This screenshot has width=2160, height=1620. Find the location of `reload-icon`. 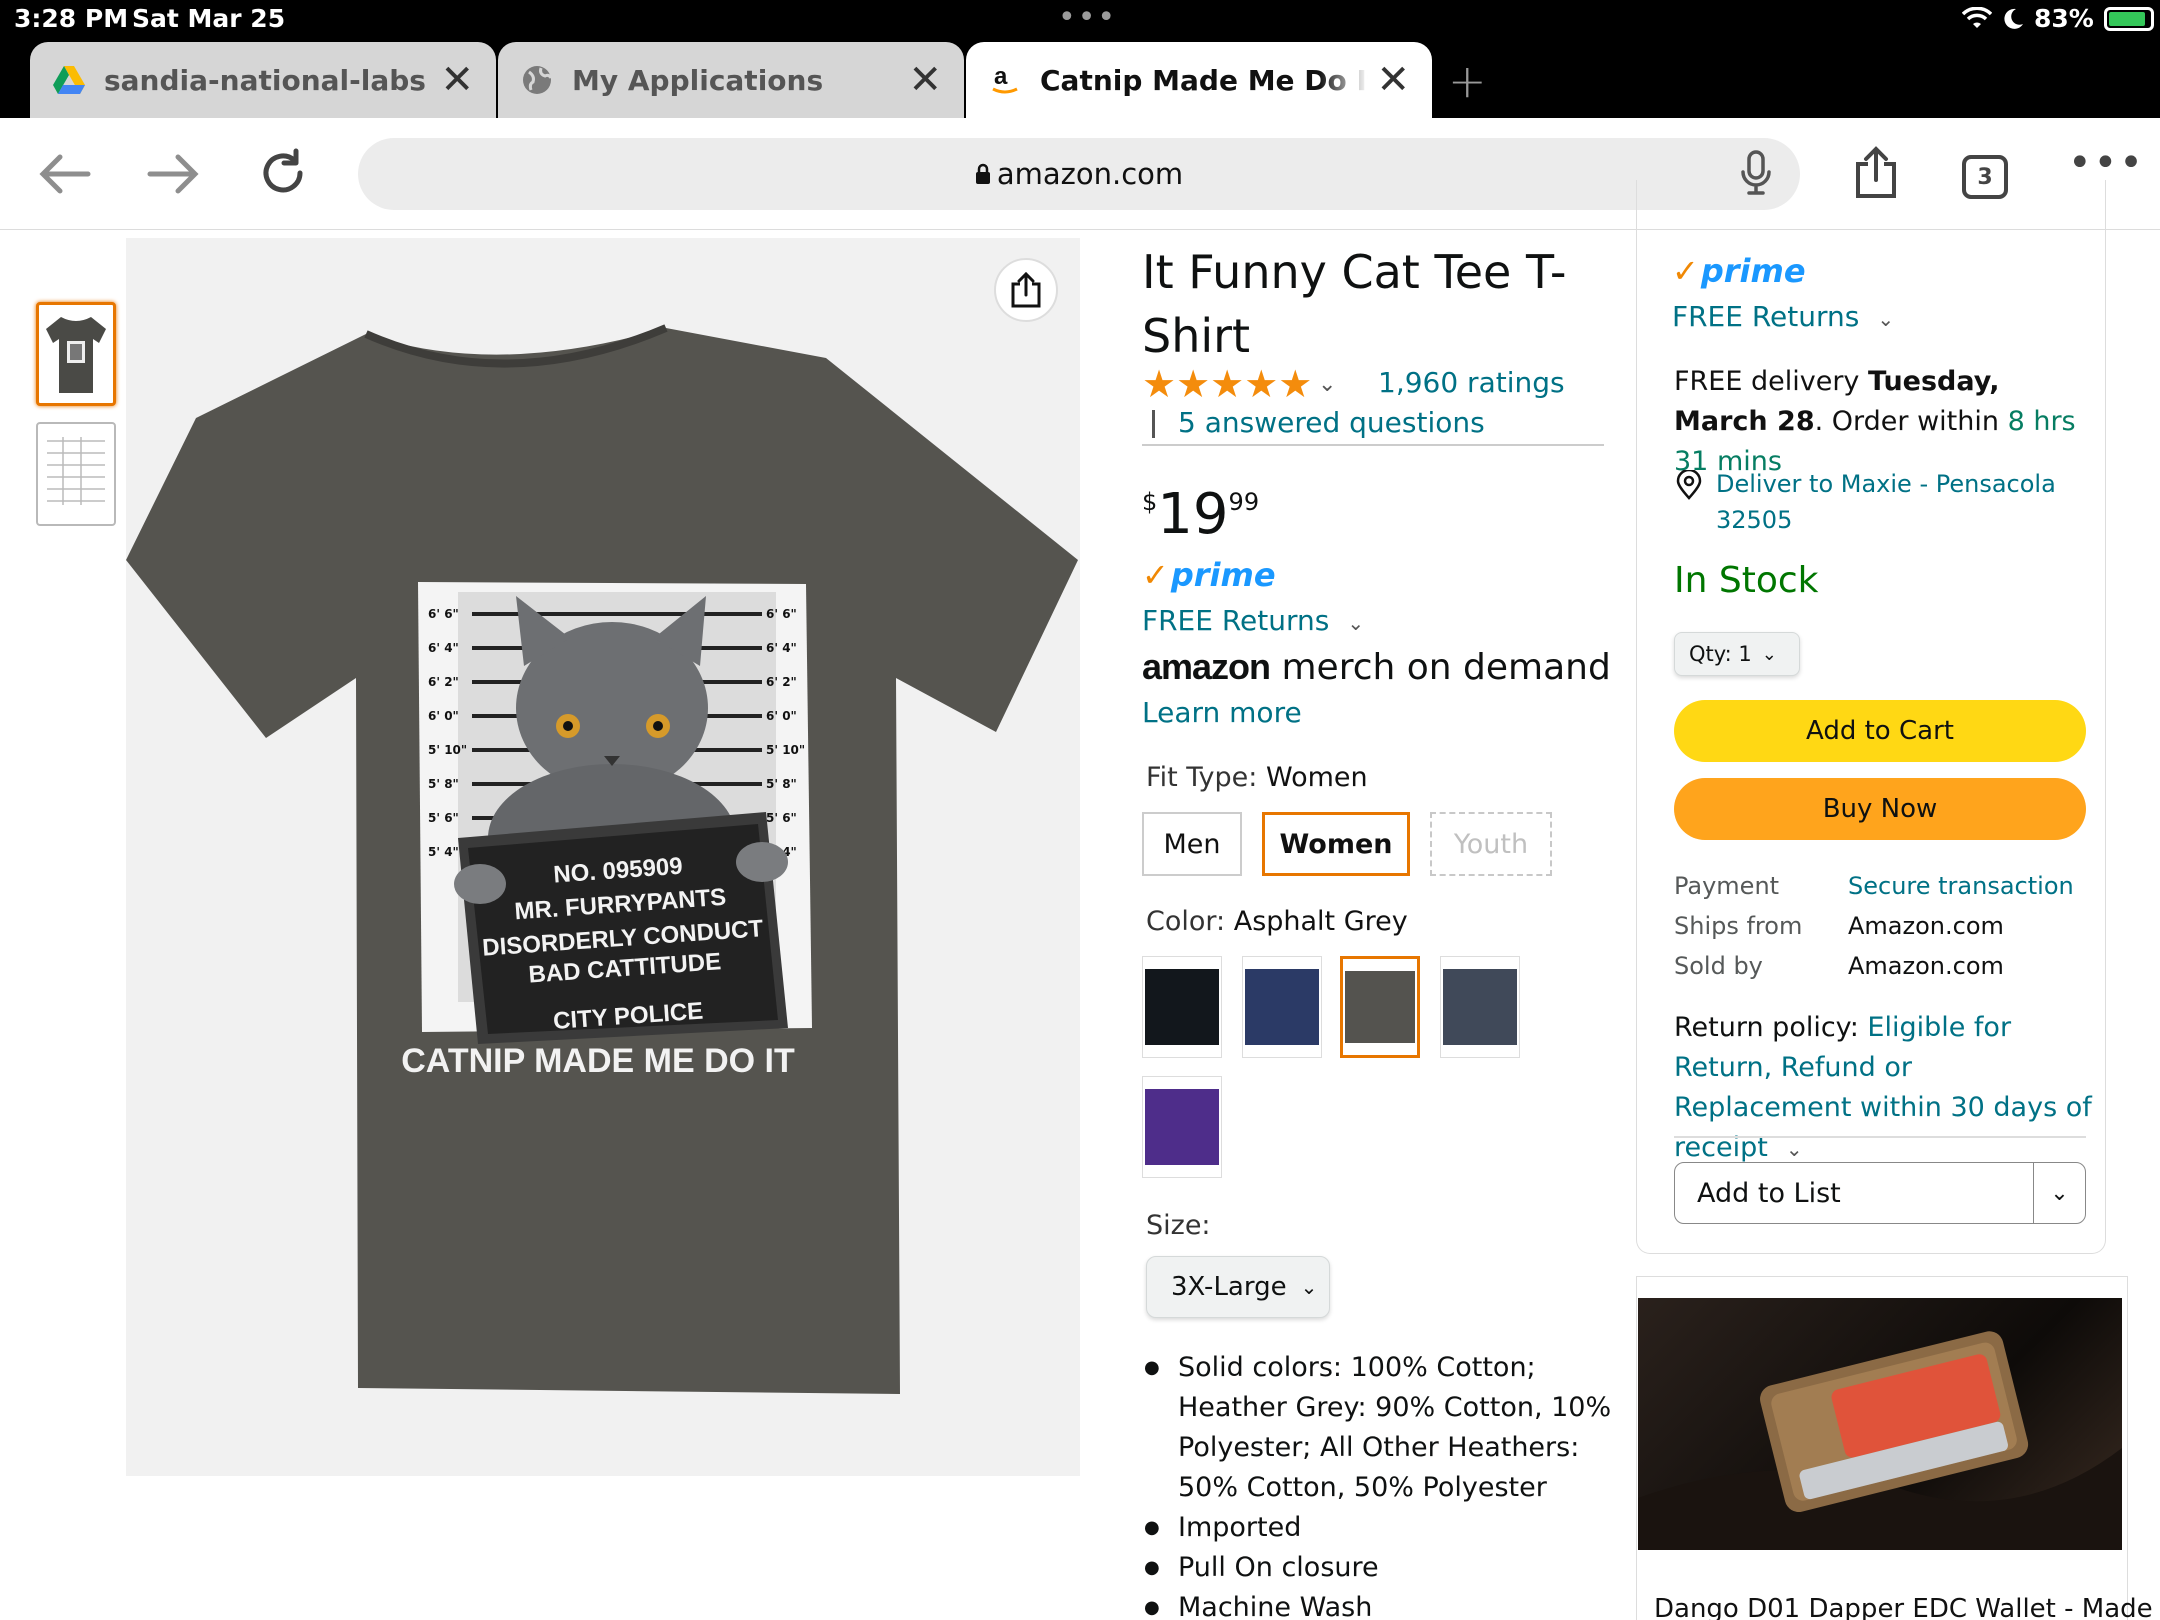

reload-icon is located at coordinates (283, 173).